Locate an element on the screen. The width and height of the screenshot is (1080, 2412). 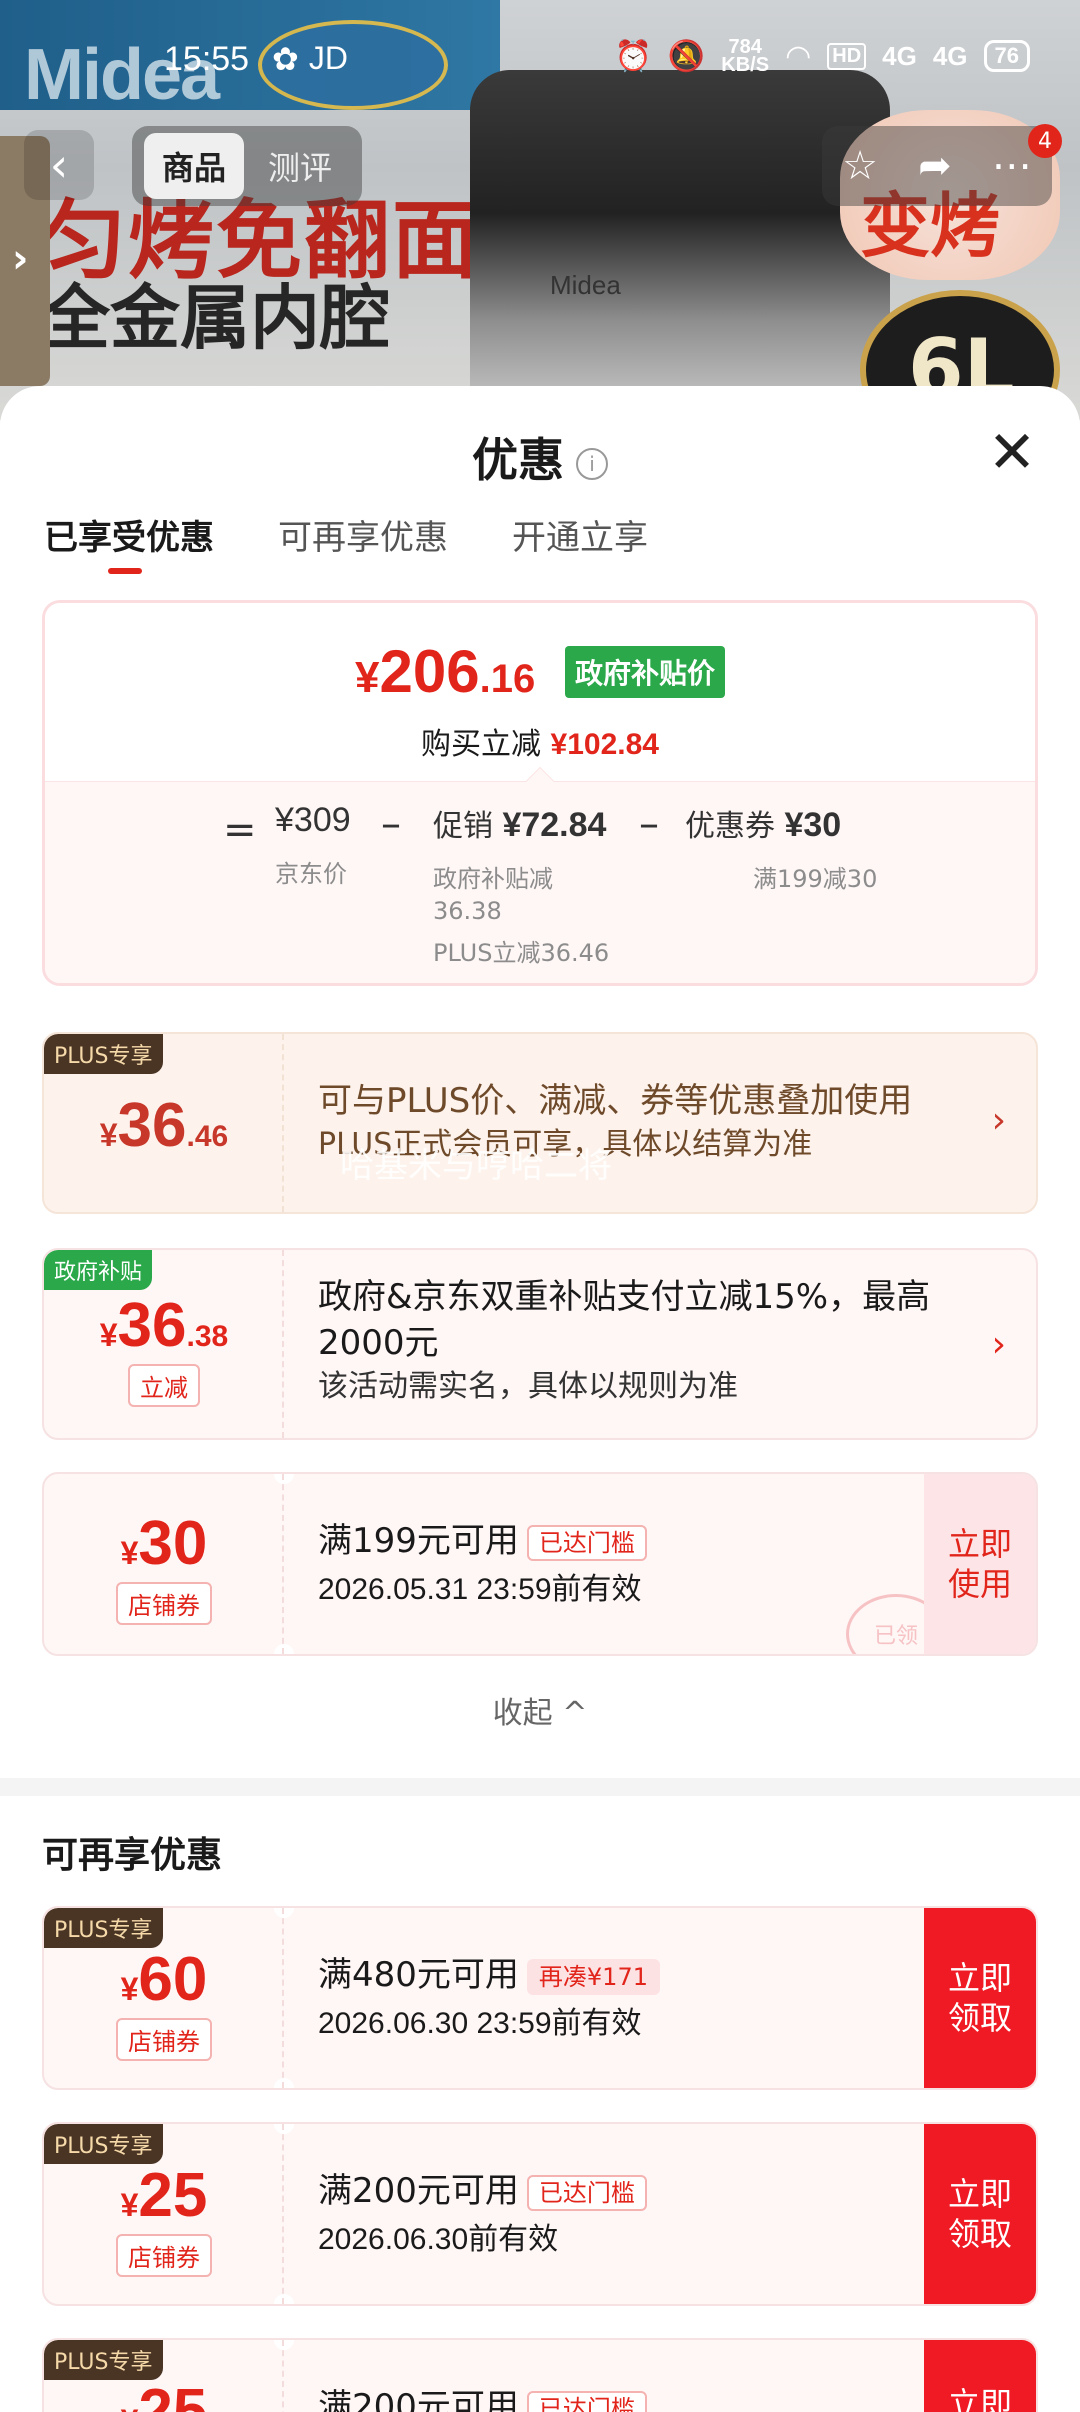
card-line-1: 可与PLUS价、满减、券等优惠叠加使用 is located at coordinates (615, 1101).